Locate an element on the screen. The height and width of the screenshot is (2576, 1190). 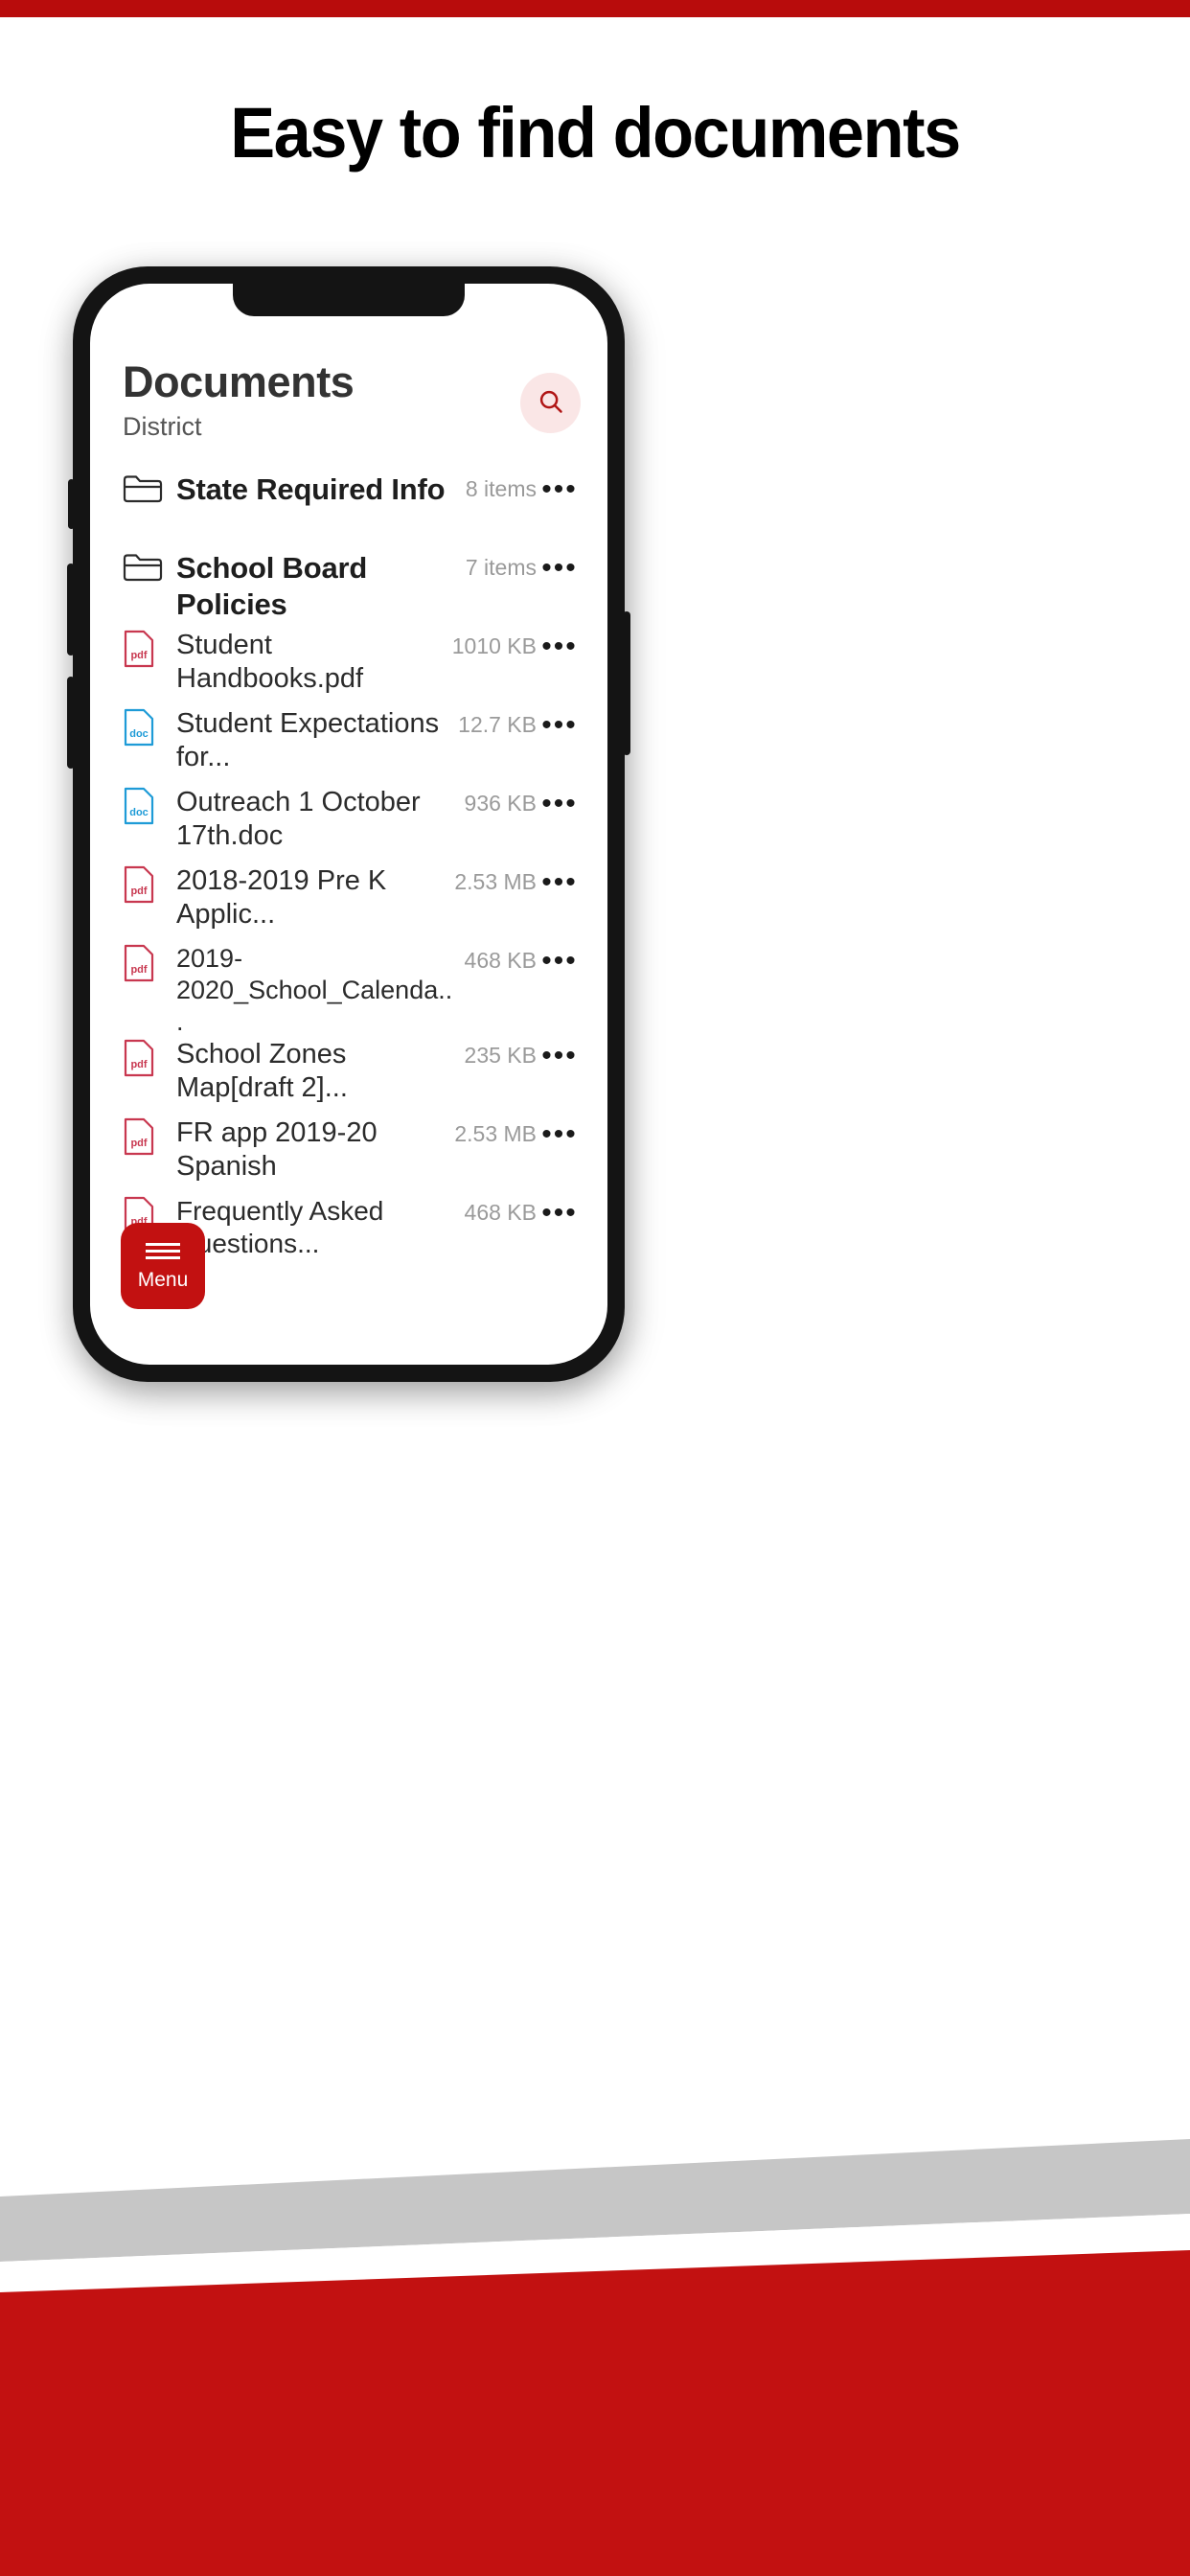
list-item-name: FR app 2019-20 Spanish is located at coordinates (277, 1149).